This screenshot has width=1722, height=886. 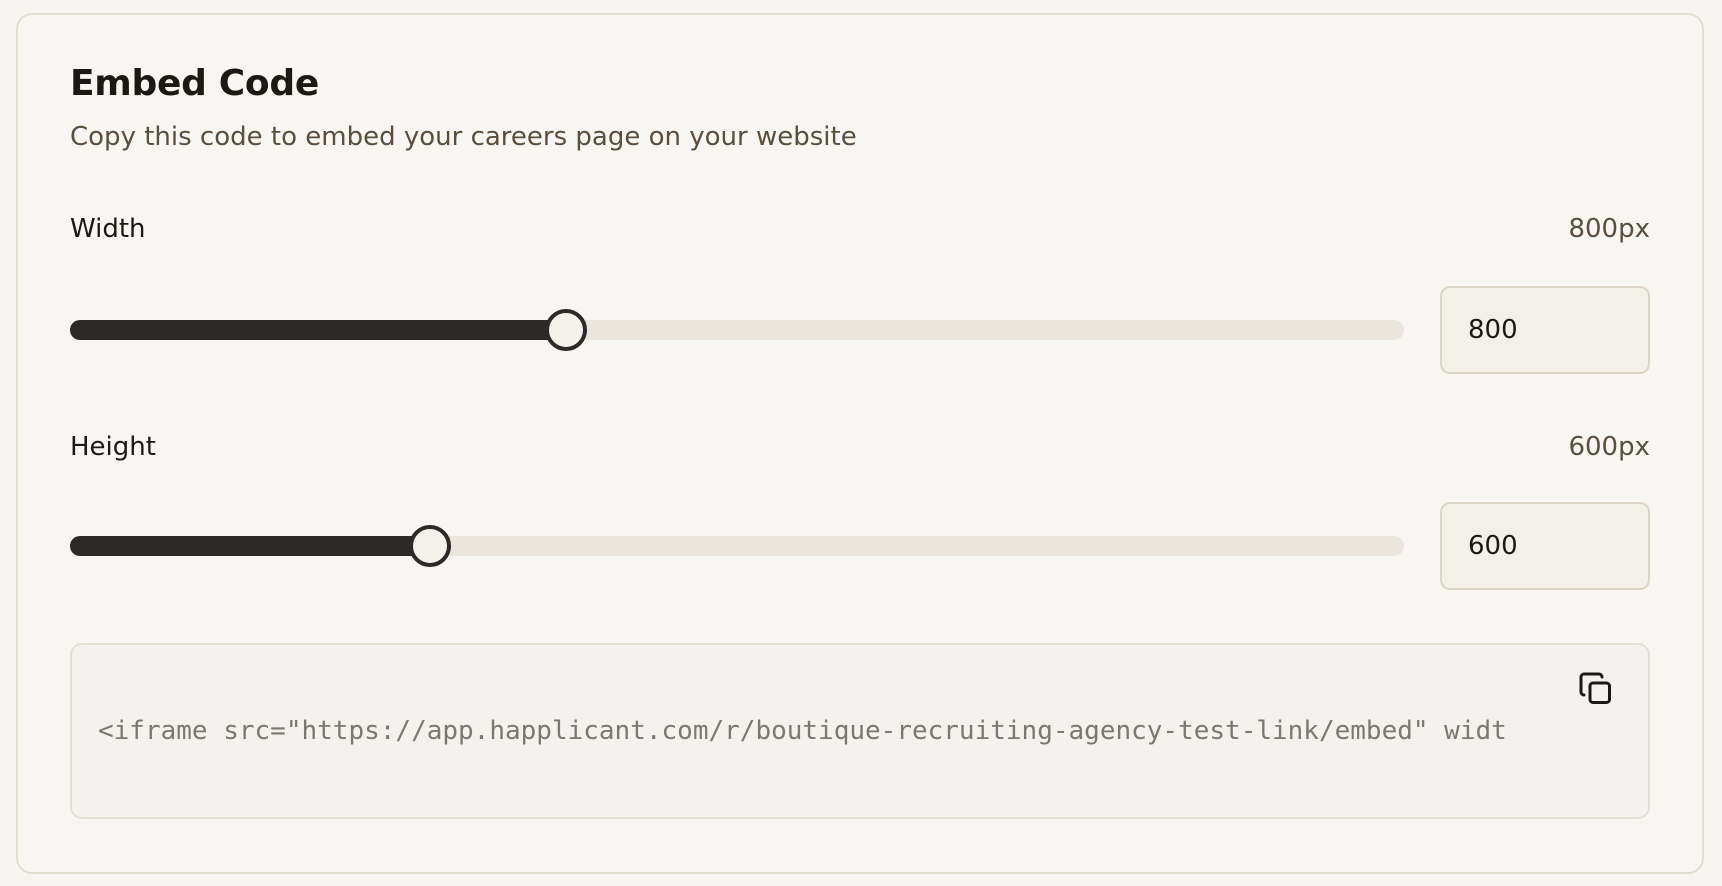 I want to click on height-value: 600px, so click(x=1609, y=447).